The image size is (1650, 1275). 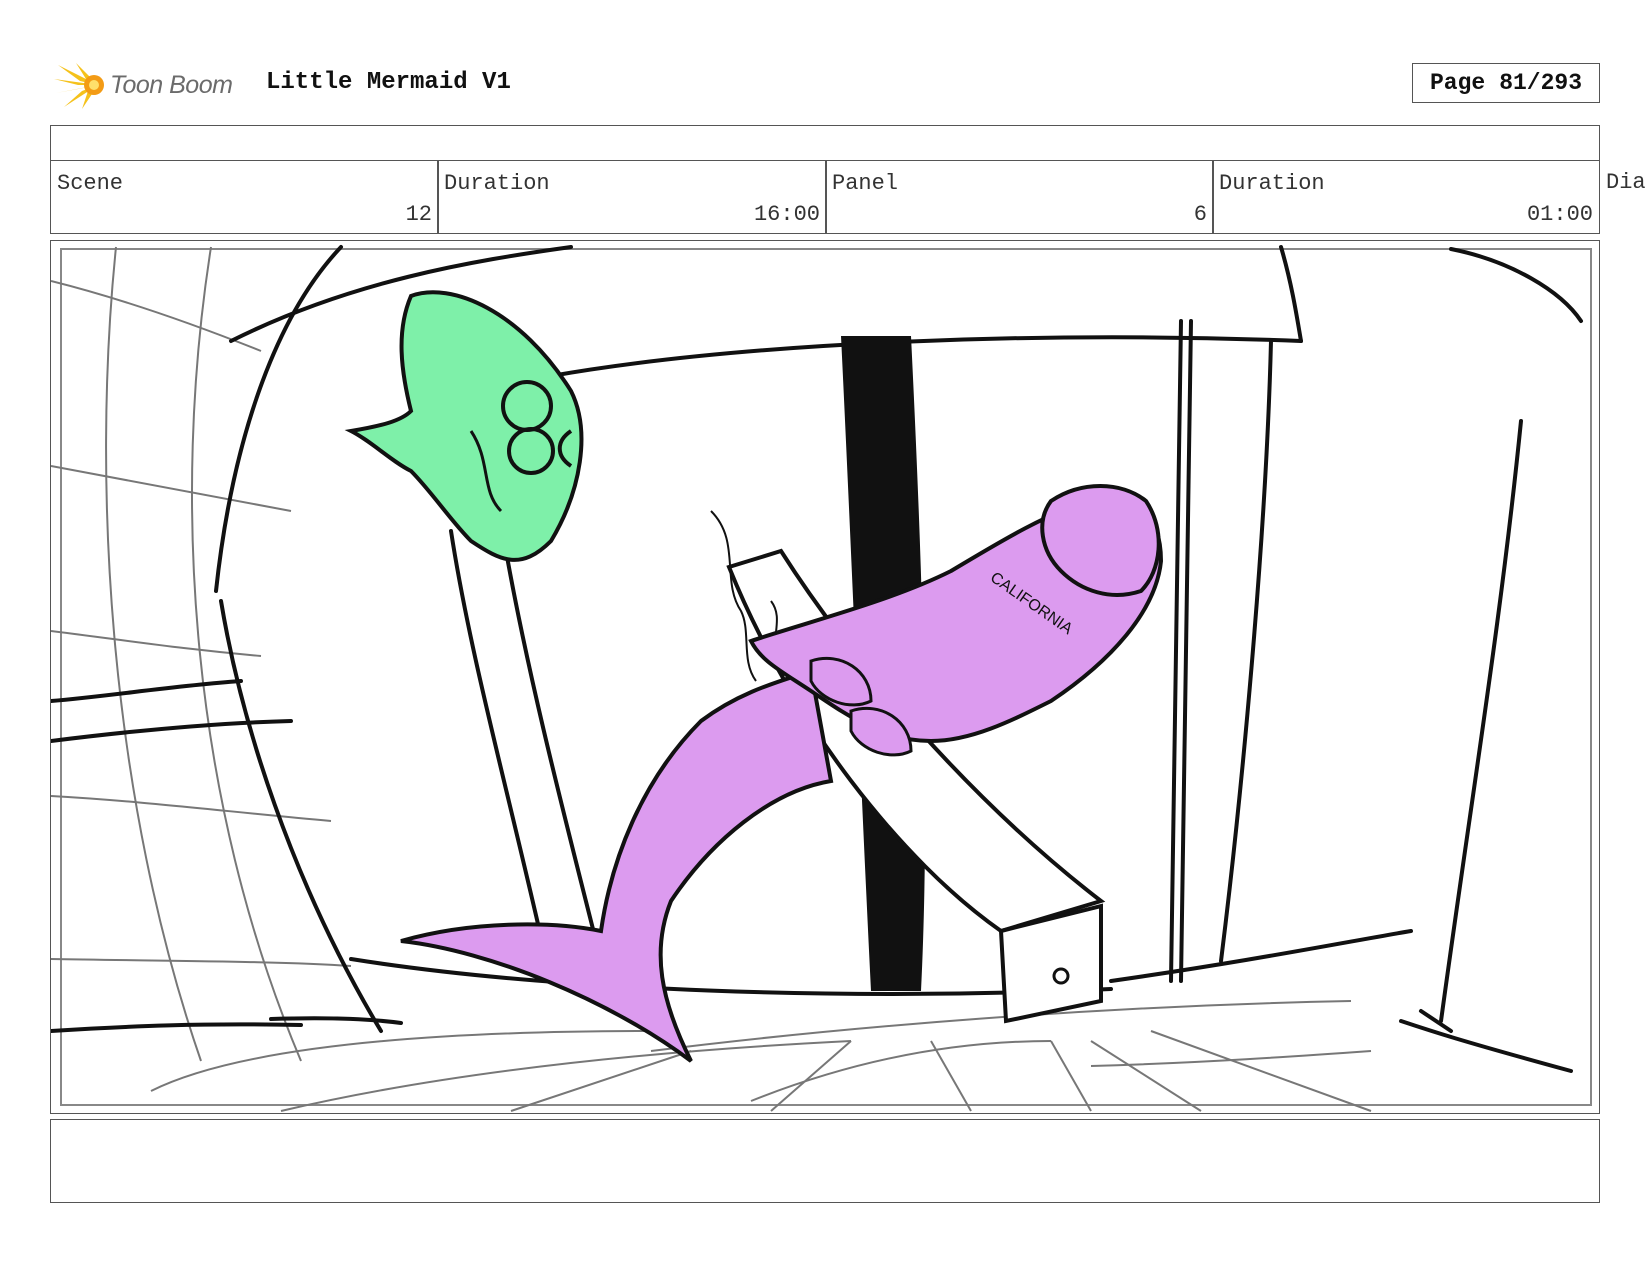 I want to click on panel-label: Panel, so click(x=865, y=183).